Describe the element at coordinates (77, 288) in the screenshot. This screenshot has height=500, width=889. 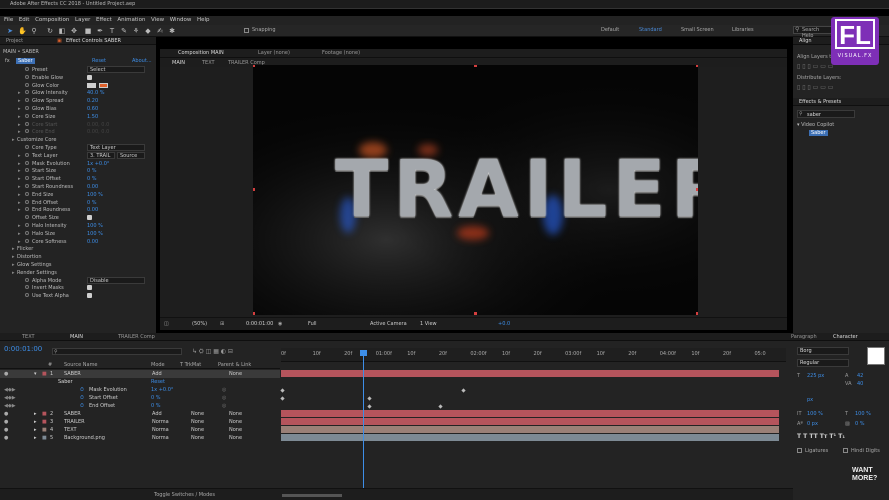
I see `effect-property-row: Invert Masks` at that location.